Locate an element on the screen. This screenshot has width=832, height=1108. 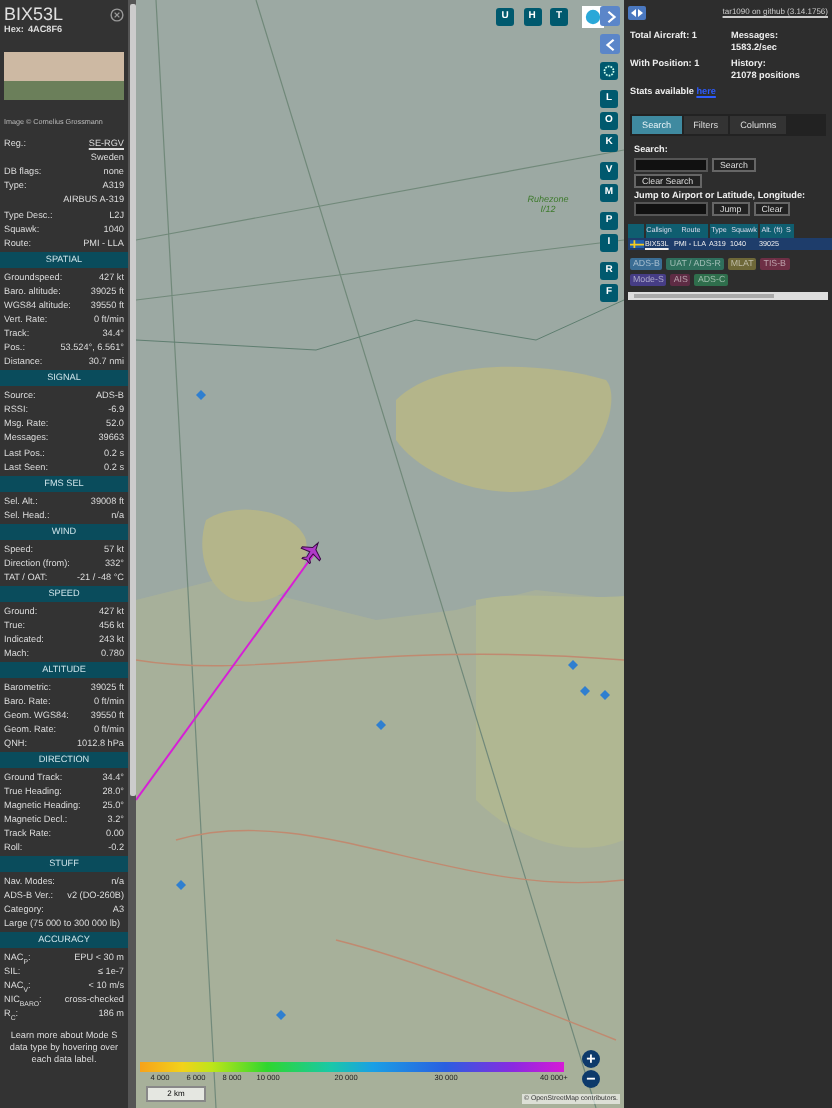
search-field is located at coordinates (671, 164).